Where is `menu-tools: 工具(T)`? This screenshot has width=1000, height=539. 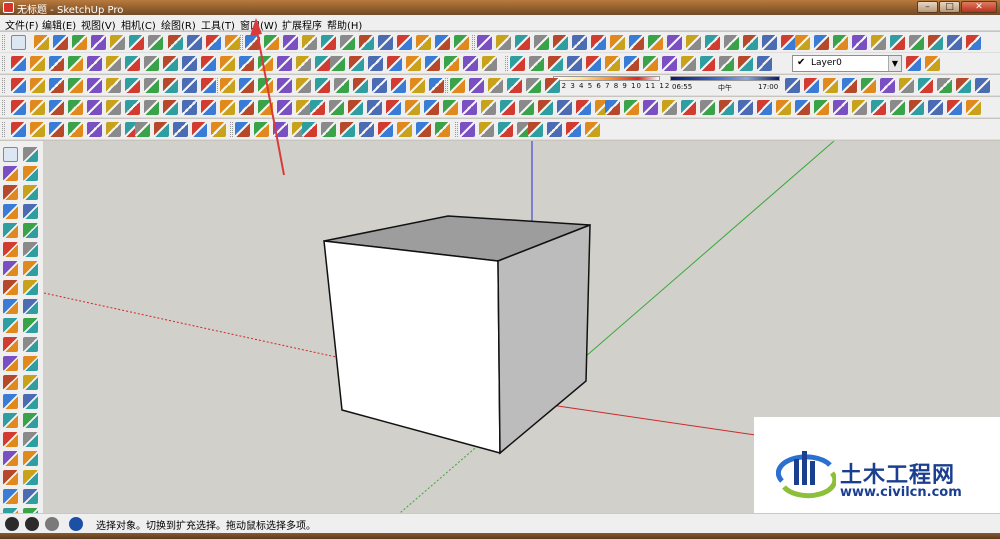
menu-tools: 工具(T) is located at coordinates (218, 24).